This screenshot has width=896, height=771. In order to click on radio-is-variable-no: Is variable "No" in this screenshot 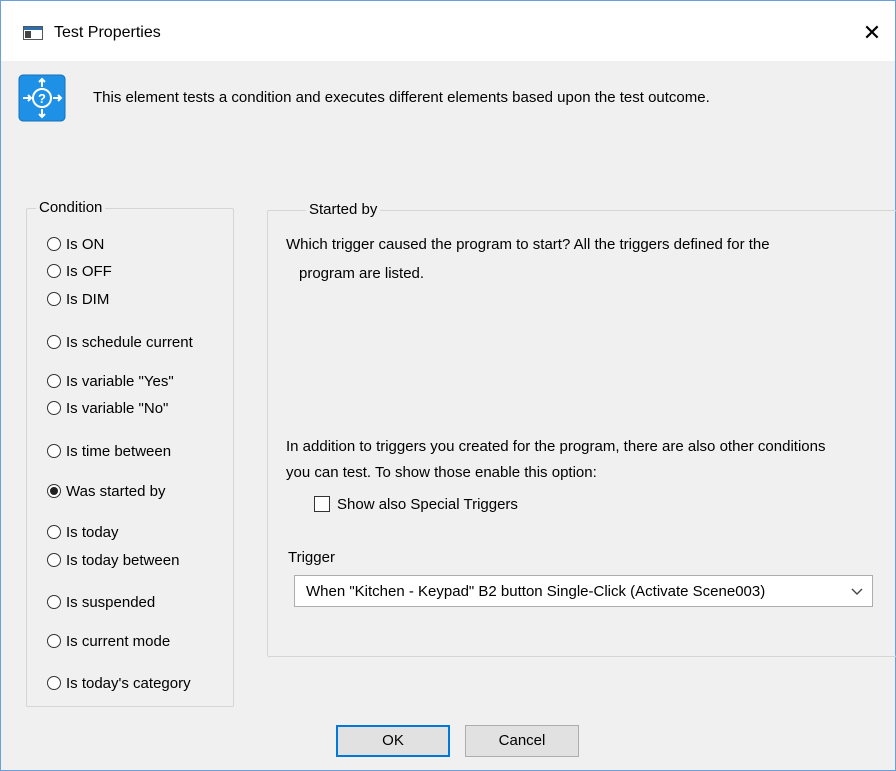, I will do `click(107, 408)`.